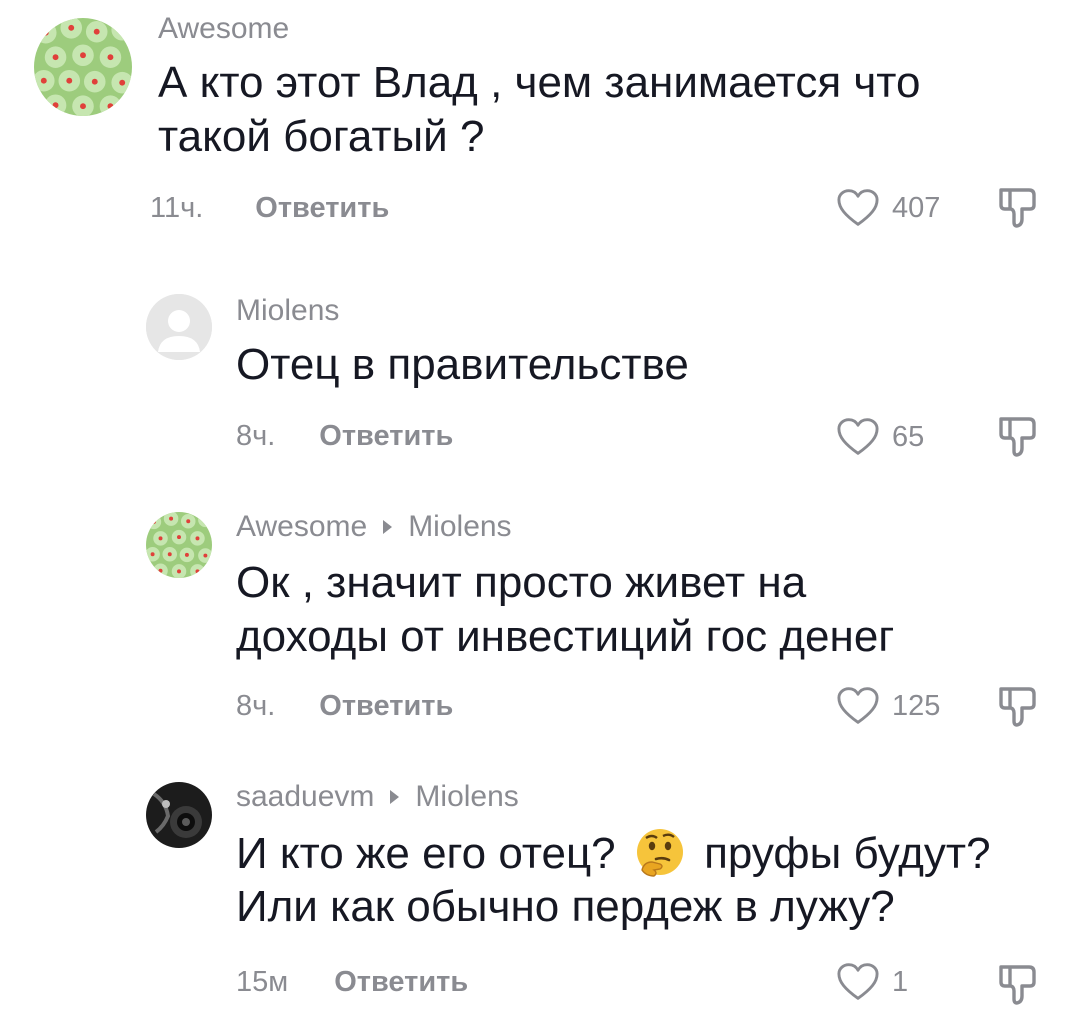 This screenshot has height=1012, width=1079. What do you see at coordinates (900, 981) in the screenshot?
I see `like-count: 1` at bounding box center [900, 981].